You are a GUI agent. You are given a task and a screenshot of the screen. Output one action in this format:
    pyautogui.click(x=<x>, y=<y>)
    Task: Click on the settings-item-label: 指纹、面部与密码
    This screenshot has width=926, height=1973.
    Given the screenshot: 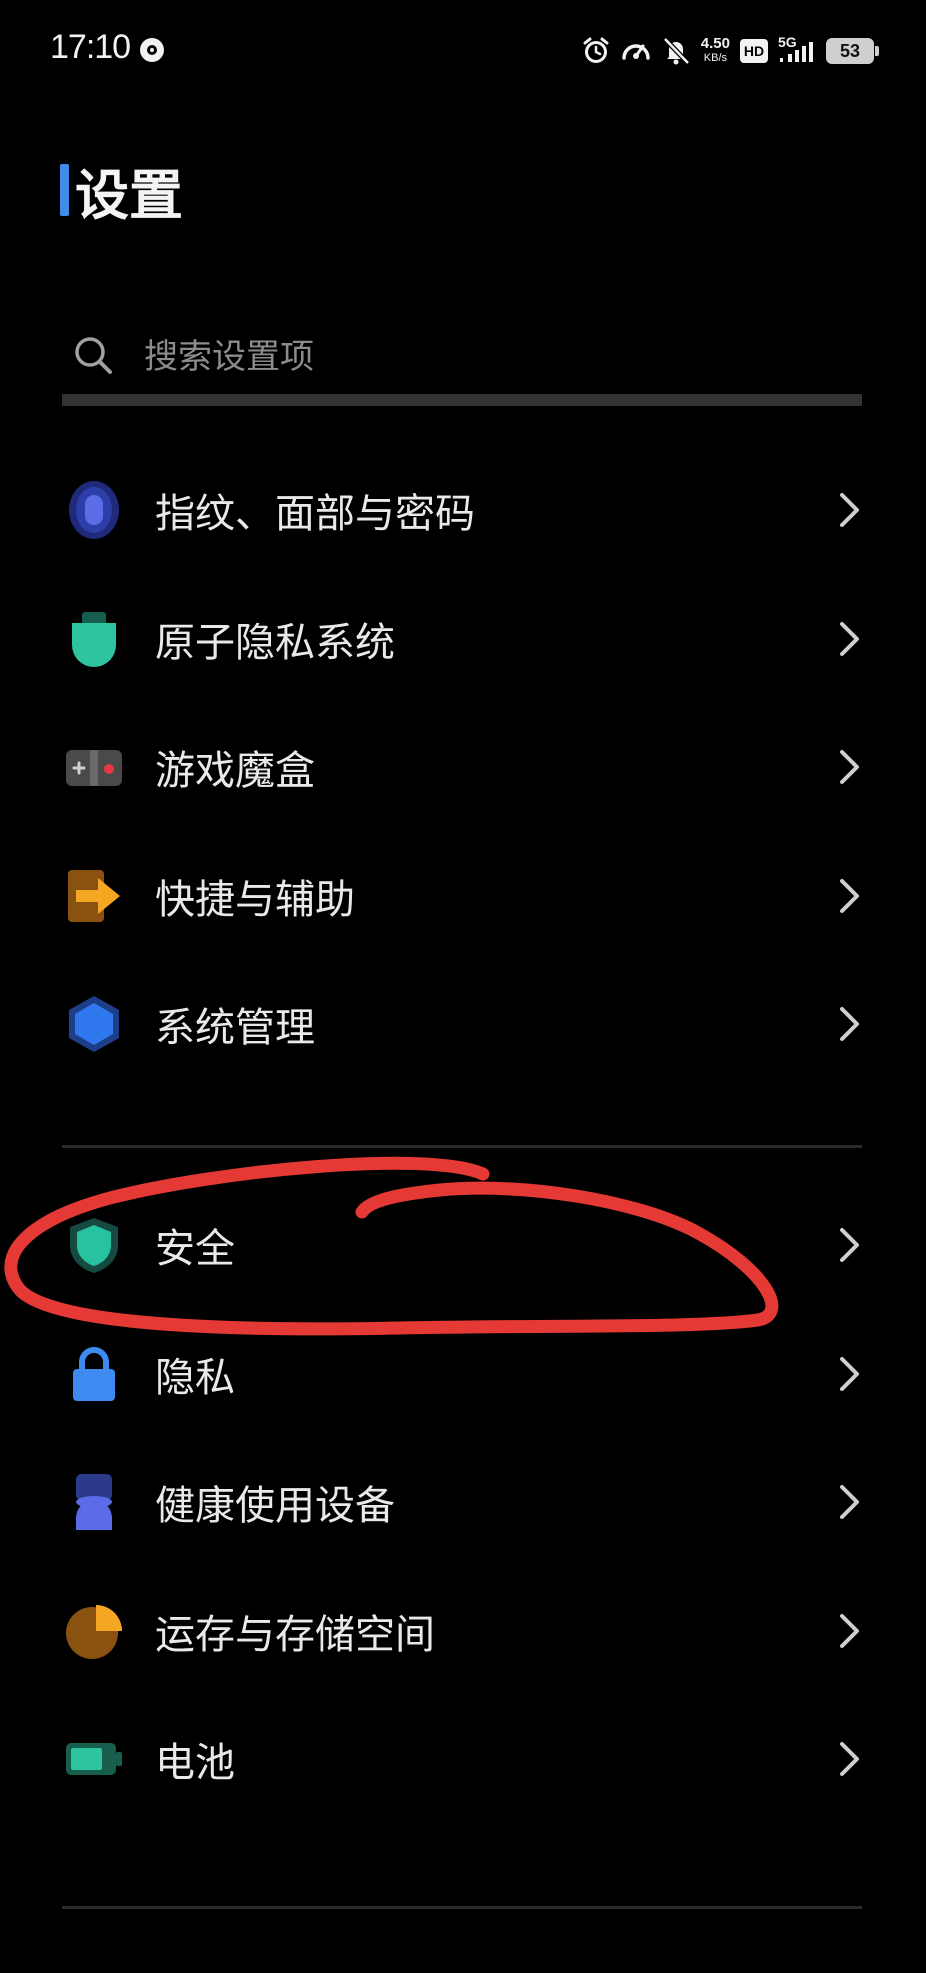 What is the action you would take?
    pyautogui.click(x=315, y=514)
    